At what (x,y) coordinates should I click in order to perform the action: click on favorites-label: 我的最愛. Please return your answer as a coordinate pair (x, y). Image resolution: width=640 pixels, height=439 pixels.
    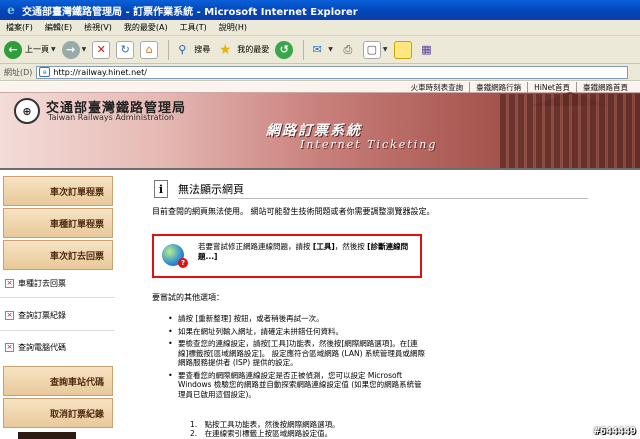
    Looking at the image, I should click on (253, 49).